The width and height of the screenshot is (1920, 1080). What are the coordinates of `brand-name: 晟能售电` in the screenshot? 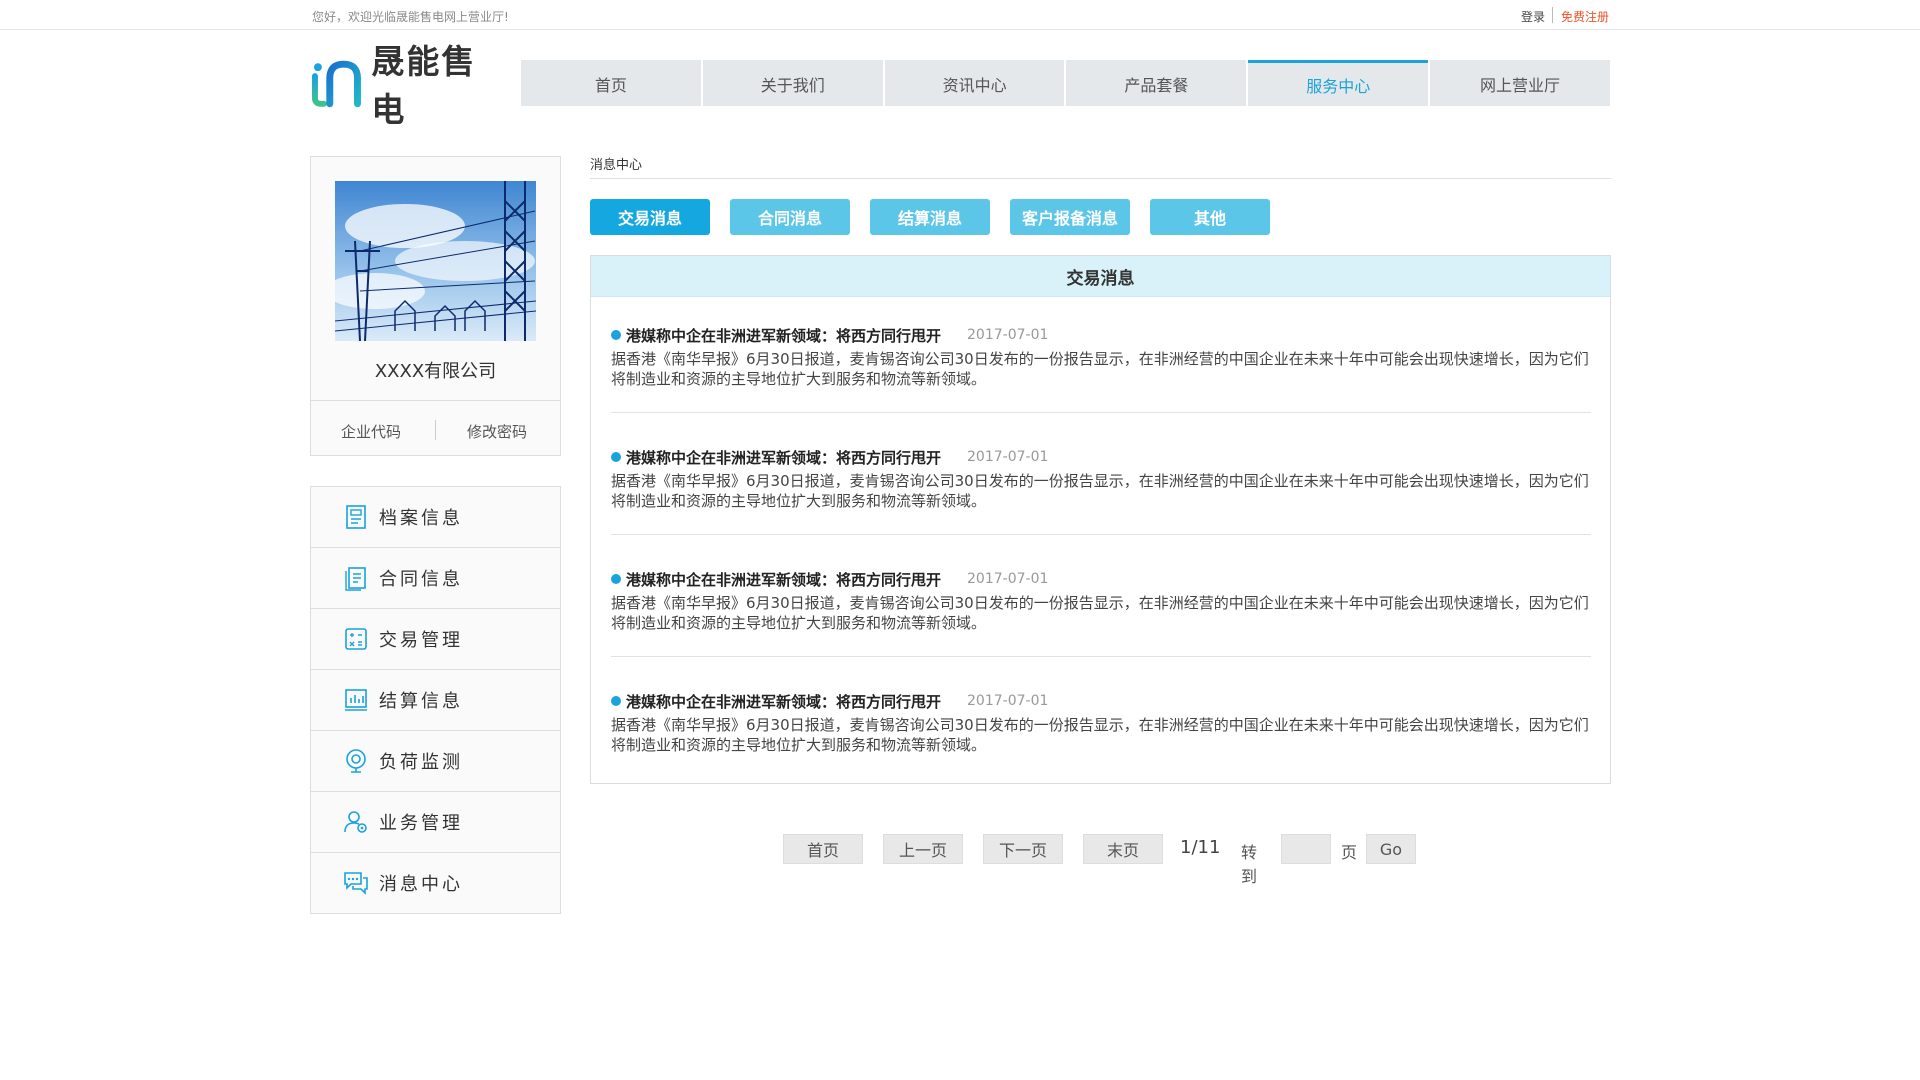 It's located at (424, 85).